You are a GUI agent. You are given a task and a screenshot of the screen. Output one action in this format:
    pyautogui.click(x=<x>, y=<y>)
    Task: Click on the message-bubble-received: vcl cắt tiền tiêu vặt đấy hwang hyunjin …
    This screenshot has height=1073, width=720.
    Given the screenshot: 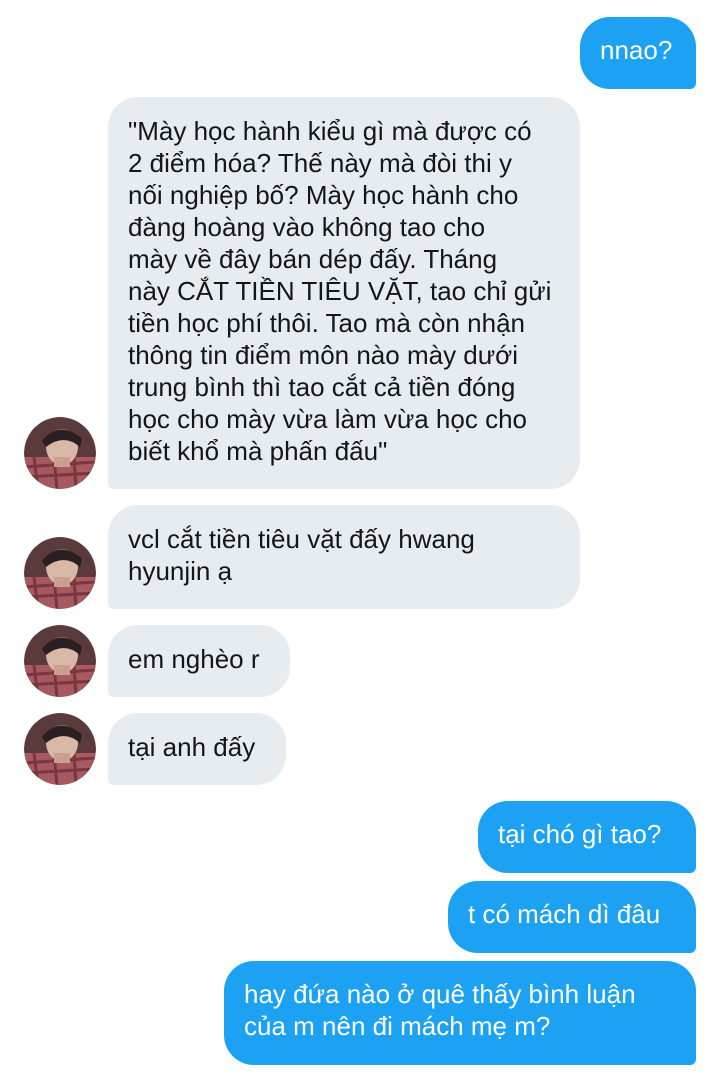 What is the action you would take?
    pyautogui.click(x=344, y=557)
    